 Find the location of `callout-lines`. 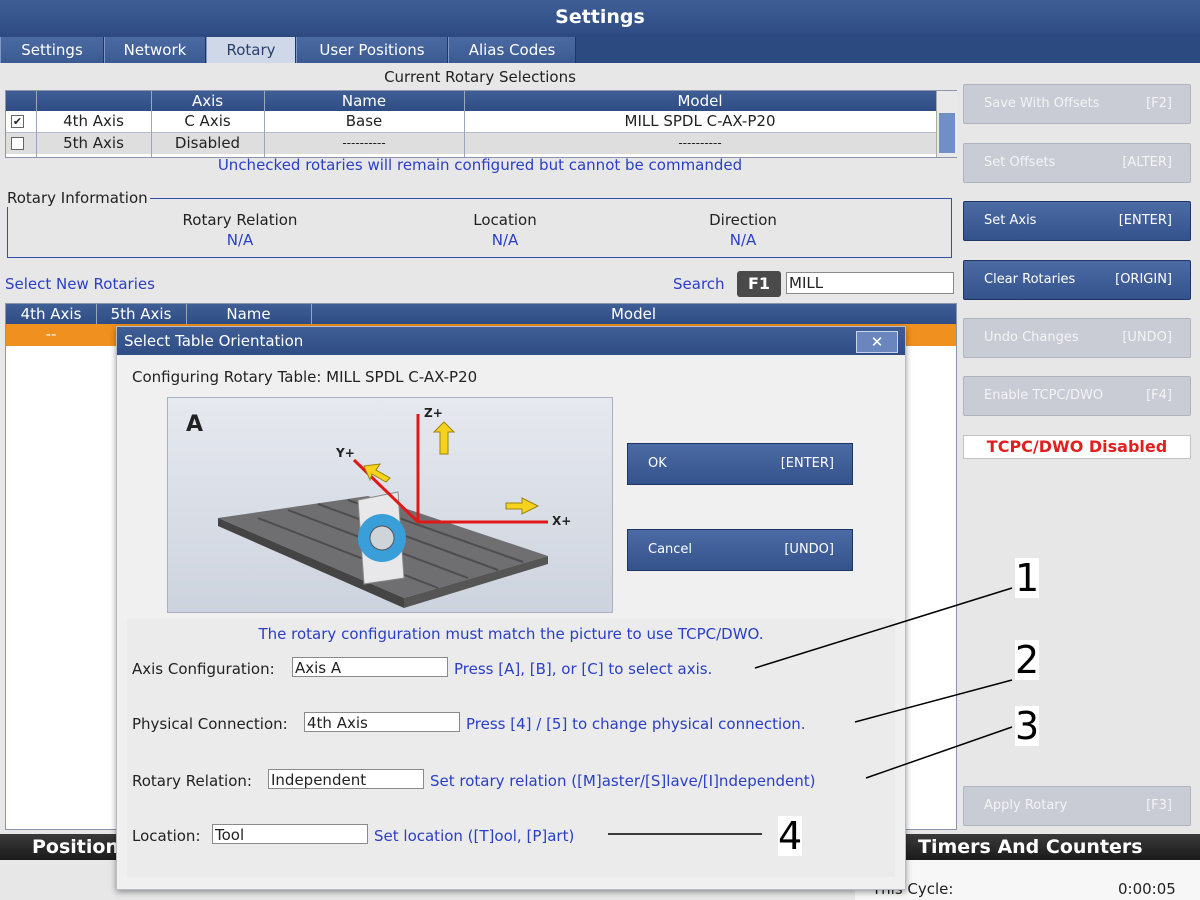

callout-lines is located at coordinates (810, 711).